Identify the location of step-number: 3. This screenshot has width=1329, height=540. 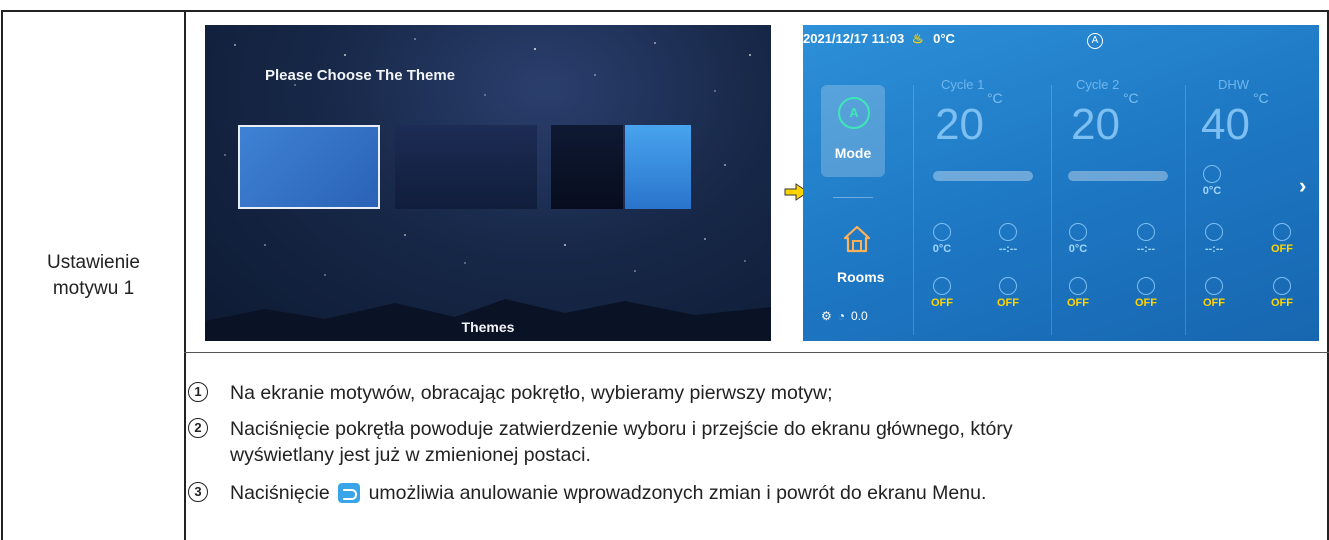
(198, 492).